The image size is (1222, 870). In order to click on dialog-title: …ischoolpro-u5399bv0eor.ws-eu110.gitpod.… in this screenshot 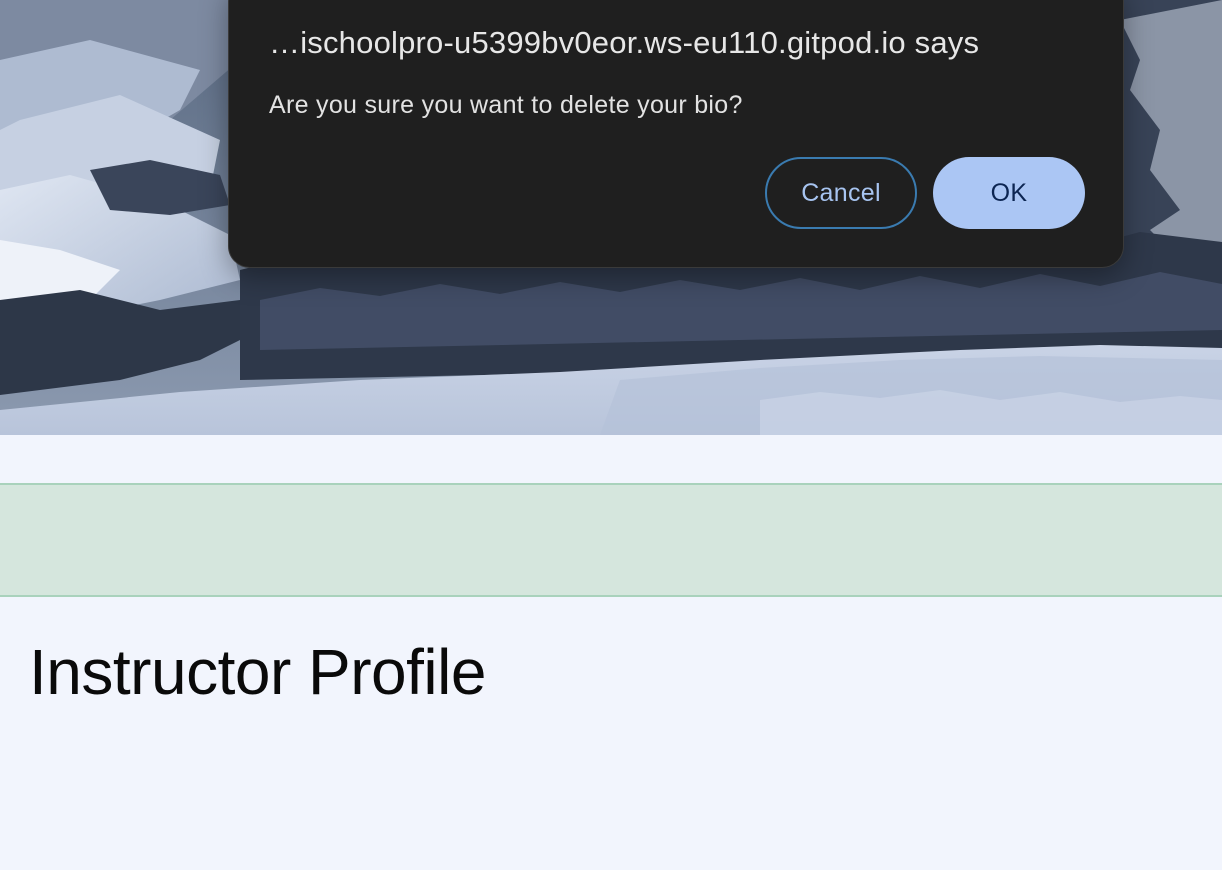, I will do `click(624, 42)`.